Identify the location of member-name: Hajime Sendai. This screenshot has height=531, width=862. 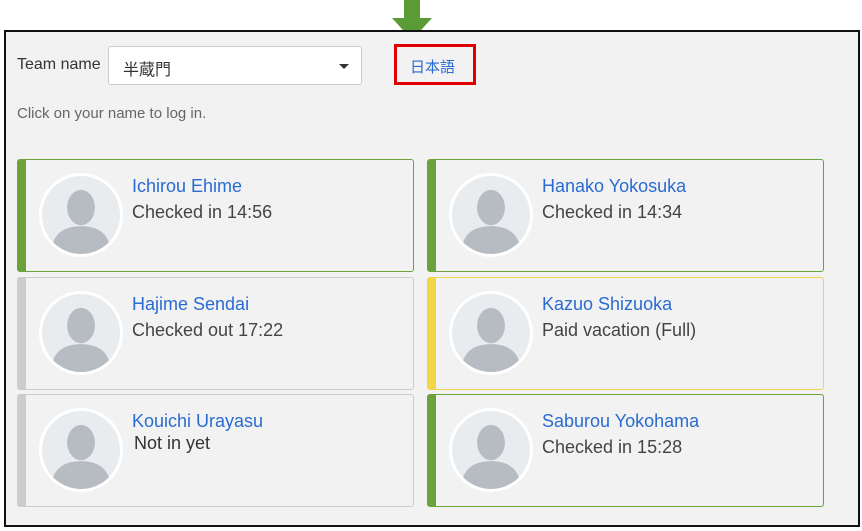
(190, 304).